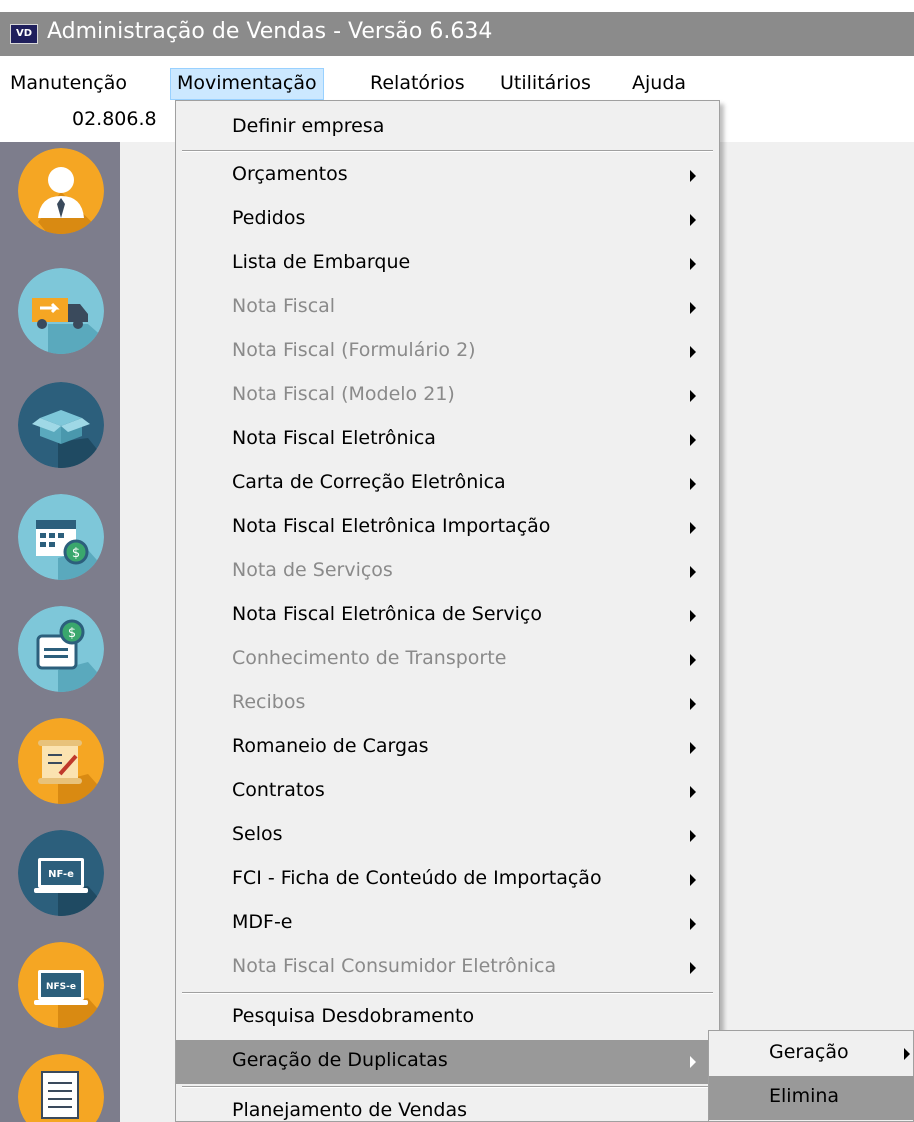  Describe the element at coordinates (61, 761) in the screenshot. I see `contract-icon` at that location.